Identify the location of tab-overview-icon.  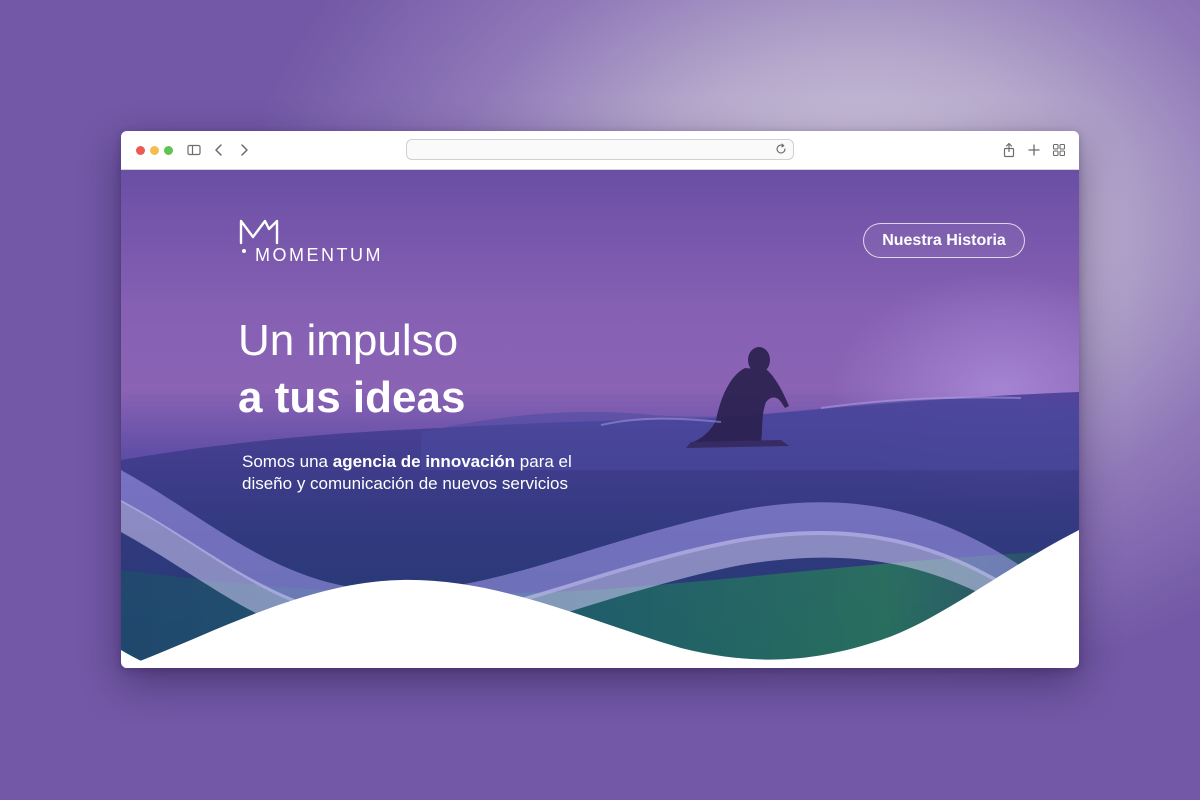
(1059, 150).